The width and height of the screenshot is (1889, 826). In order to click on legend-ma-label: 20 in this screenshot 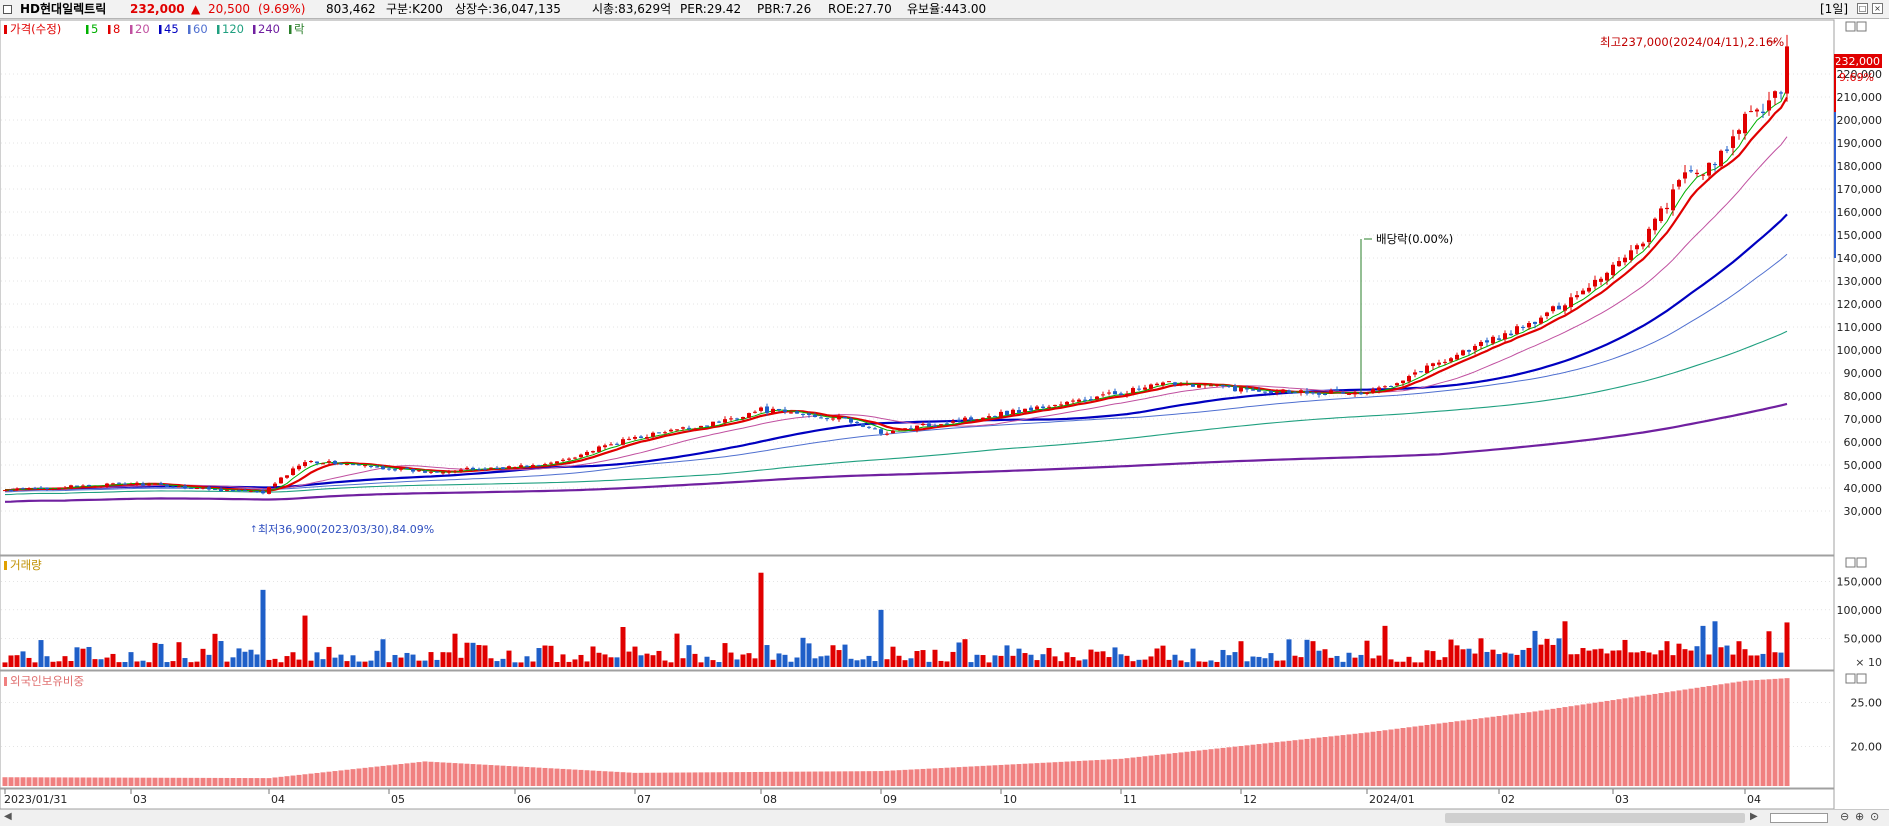, I will do `click(142, 29)`.